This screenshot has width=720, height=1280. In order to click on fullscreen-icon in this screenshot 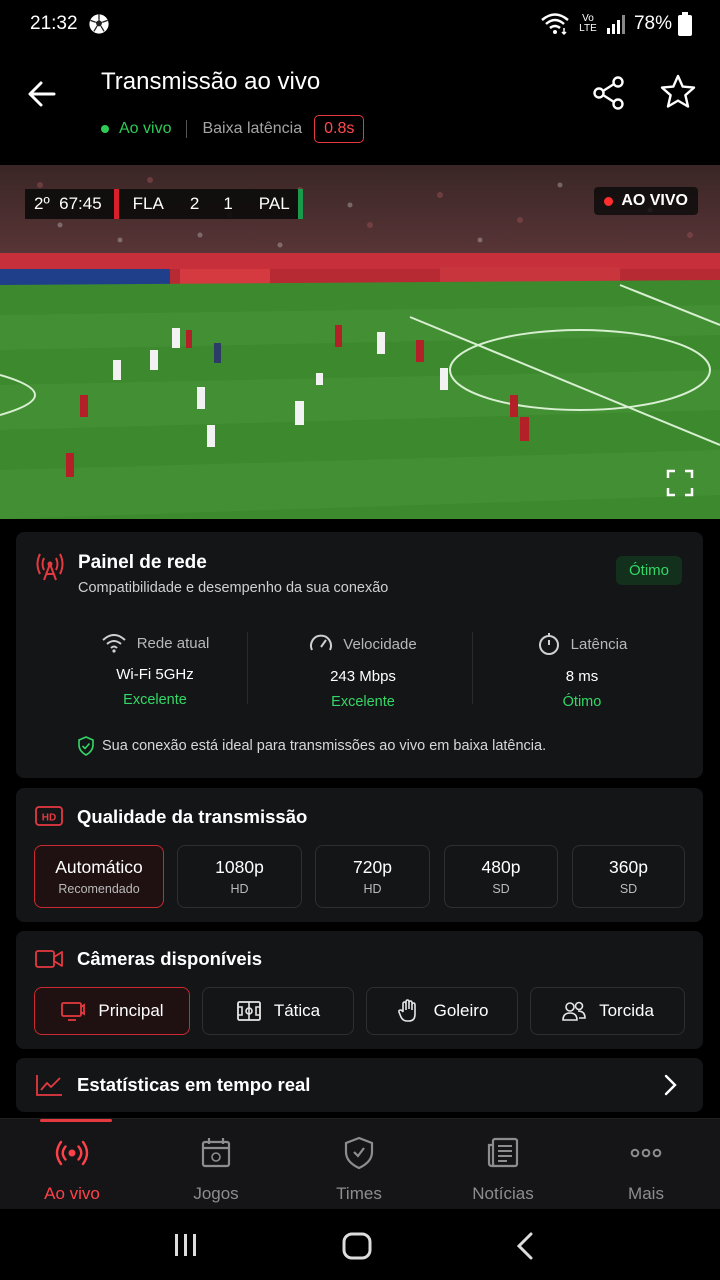, I will do `click(680, 483)`.